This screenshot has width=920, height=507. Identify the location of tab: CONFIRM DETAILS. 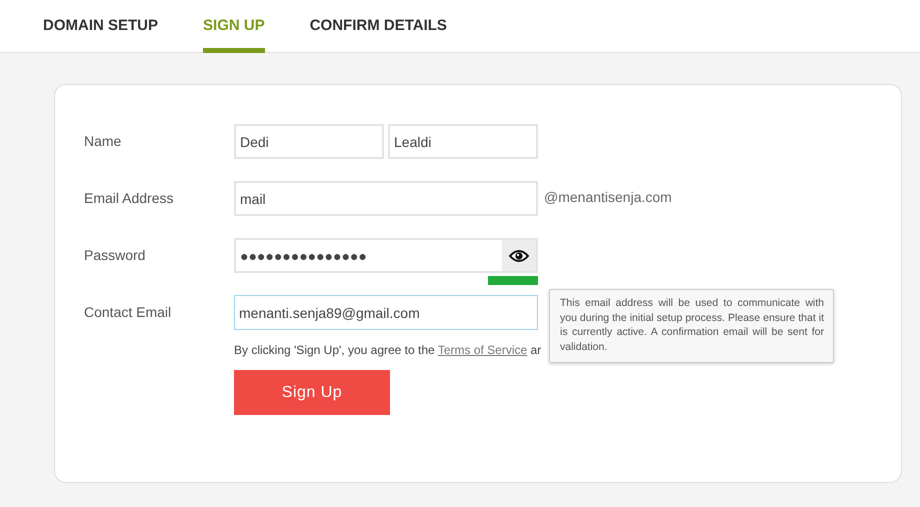
(378, 26).